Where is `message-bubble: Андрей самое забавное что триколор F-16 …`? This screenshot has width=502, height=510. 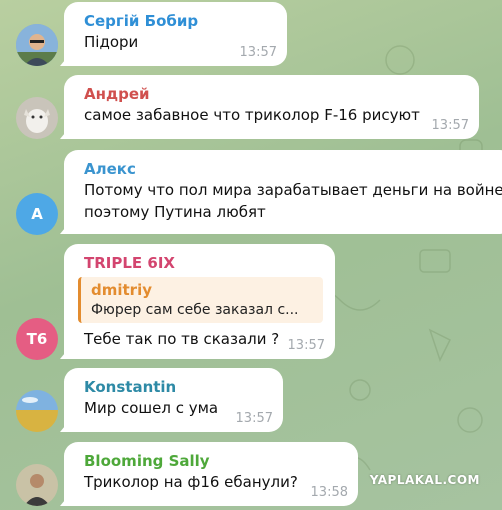 message-bubble: Андрей самое забавное что триколор F-16 … is located at coordinates (271, 107).